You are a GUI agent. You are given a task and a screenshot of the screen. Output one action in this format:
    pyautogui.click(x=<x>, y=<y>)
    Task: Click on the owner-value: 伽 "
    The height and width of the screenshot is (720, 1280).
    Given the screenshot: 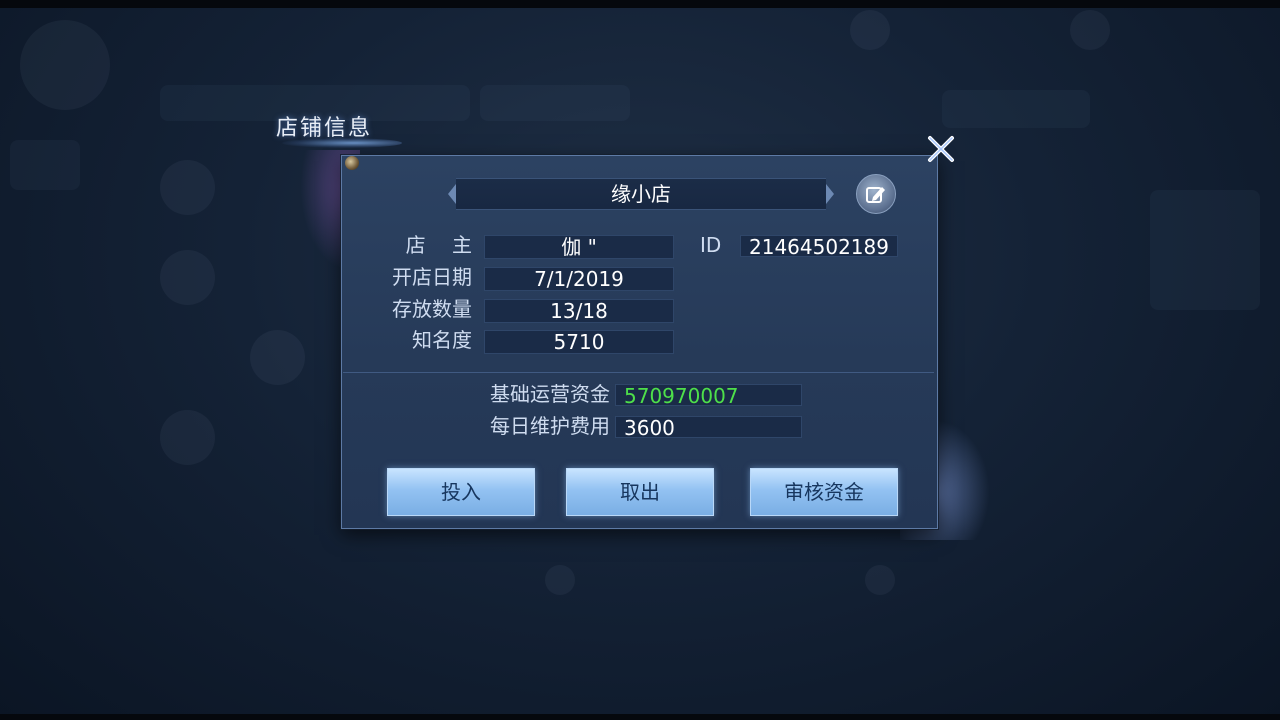 What is the action you would take?
    pyautogui.click(x=579, y=247)
    